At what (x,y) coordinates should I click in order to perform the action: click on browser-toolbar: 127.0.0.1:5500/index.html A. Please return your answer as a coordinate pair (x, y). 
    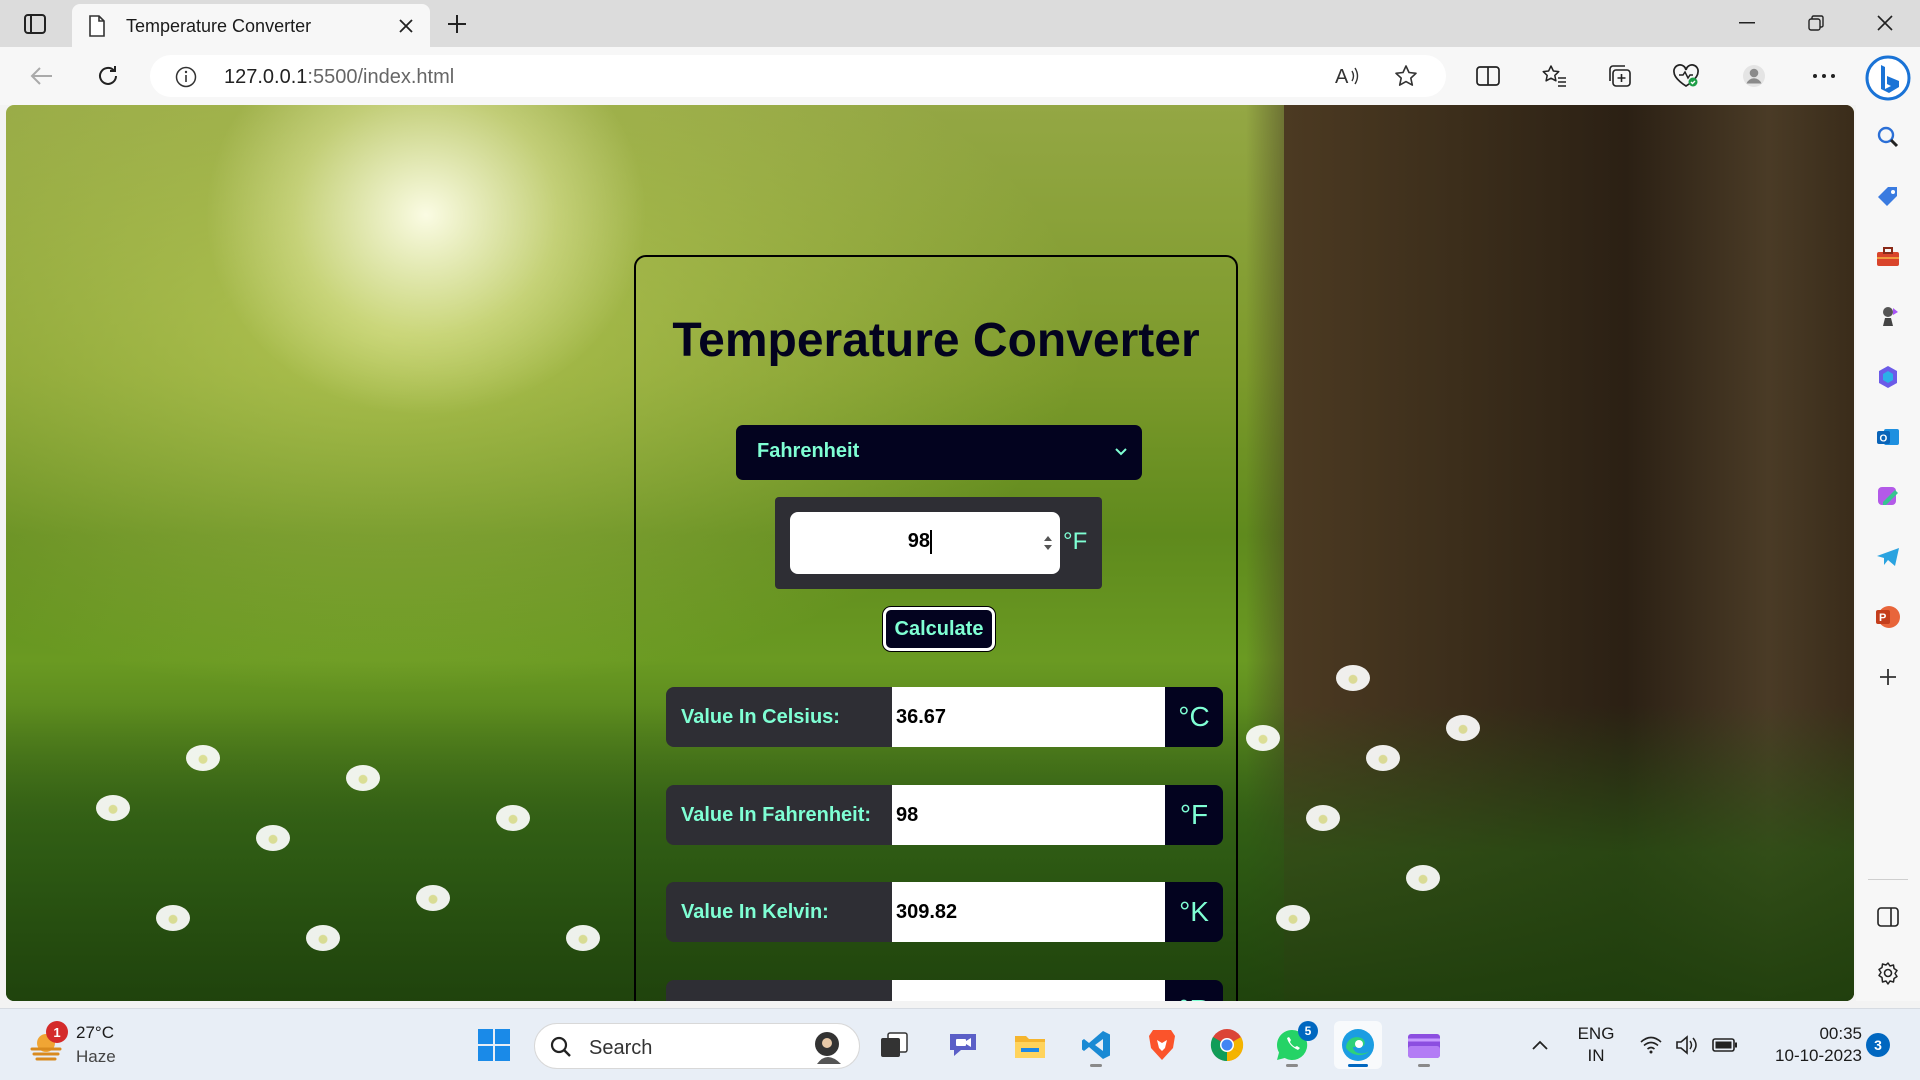
    Looking at the image, I should click on (960, 76).